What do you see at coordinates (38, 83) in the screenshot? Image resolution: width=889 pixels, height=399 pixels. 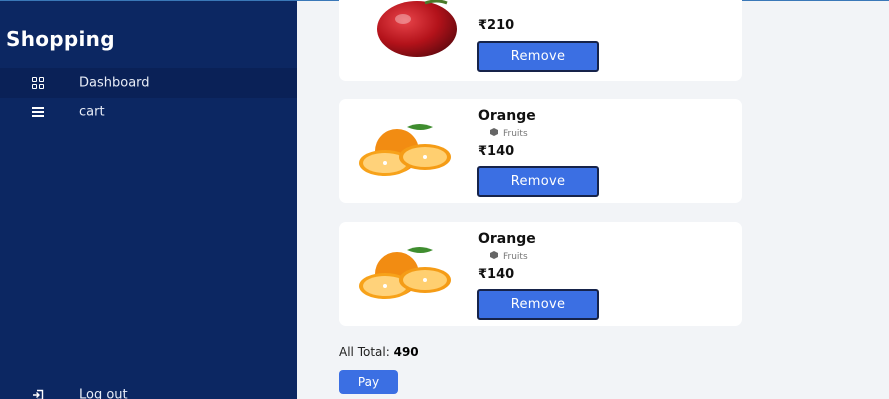 I see `dashboard-grid-icon` at bounding box center [38, 83].